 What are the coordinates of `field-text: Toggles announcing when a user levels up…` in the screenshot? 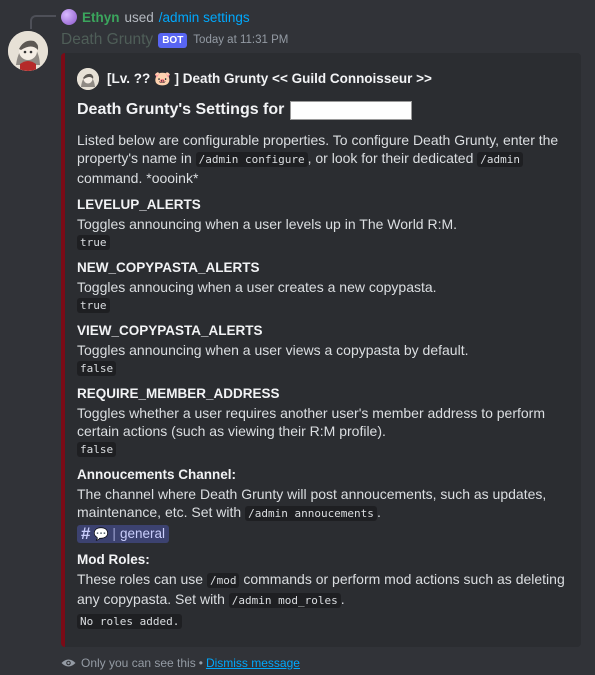 It's located at (267, 224).